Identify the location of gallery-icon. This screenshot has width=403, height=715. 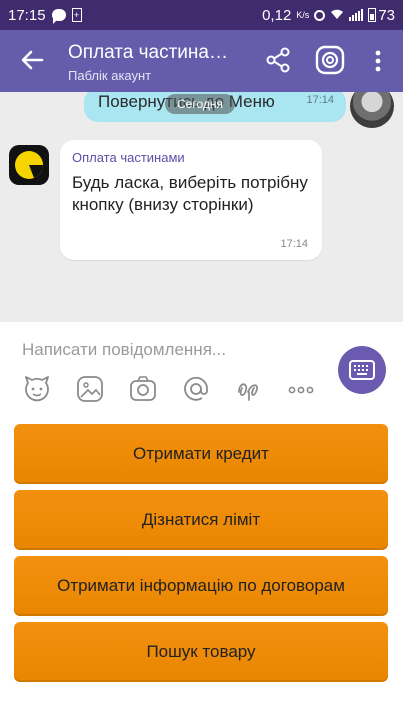
(90, 389).